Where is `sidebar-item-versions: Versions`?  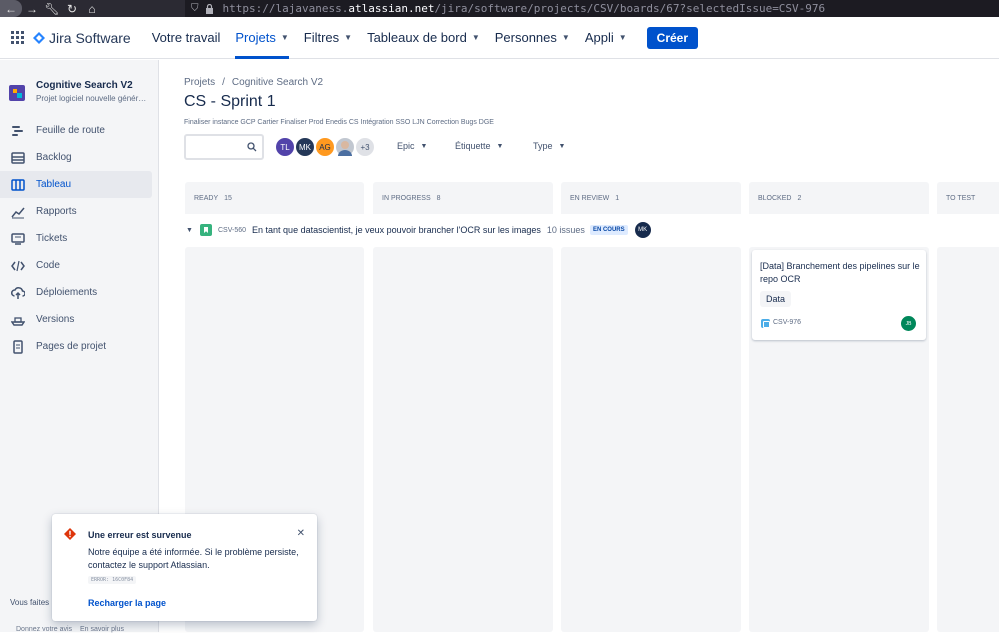
sidebar-item-versions: Versions is located at coordinates (79, 319).